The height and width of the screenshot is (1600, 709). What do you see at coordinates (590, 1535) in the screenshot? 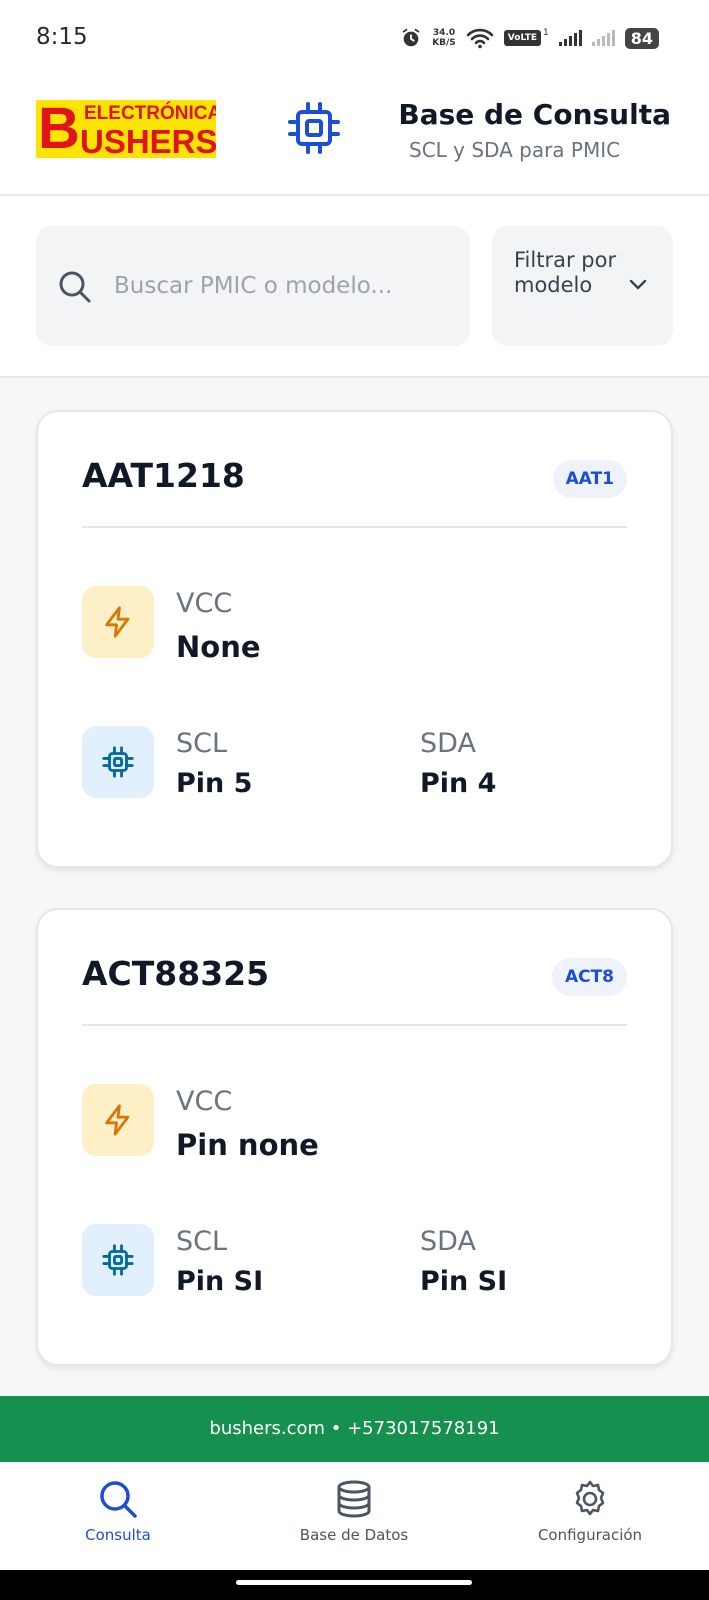
I see `nav-label: Configuración` at bounding box center [590, 1535].